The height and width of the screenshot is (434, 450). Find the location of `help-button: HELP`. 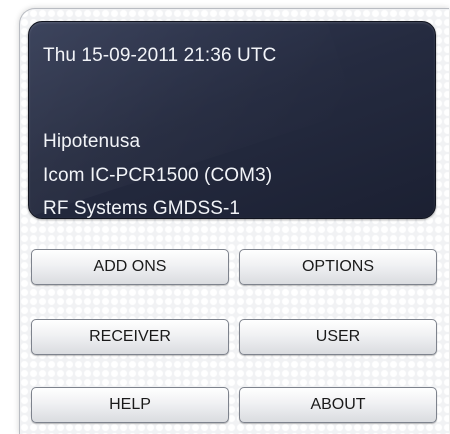

help-button: HELP is located at coordinates (130, 405).